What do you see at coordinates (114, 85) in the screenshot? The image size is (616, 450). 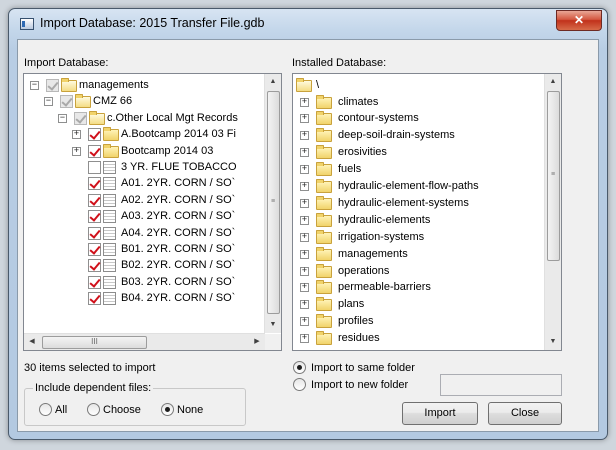 I see `tree-item-label: managements` at bounding box center [114, 85].